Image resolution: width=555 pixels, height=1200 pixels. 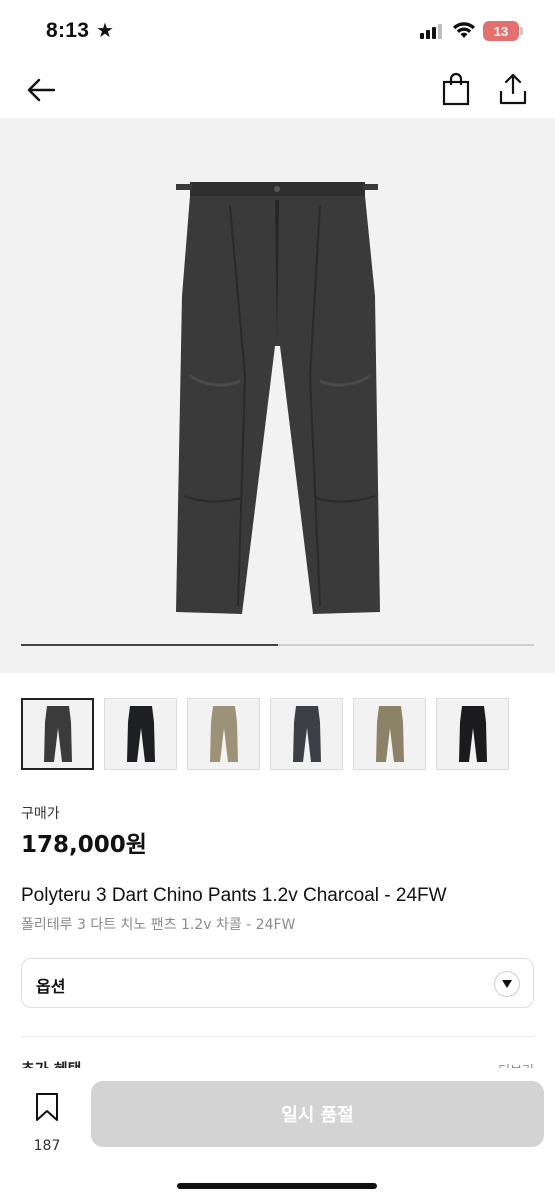 What do you see at coordinates (47, 1107) in the screenshot?
I see `bookmark-icon` at bounding box center [47, 1107].